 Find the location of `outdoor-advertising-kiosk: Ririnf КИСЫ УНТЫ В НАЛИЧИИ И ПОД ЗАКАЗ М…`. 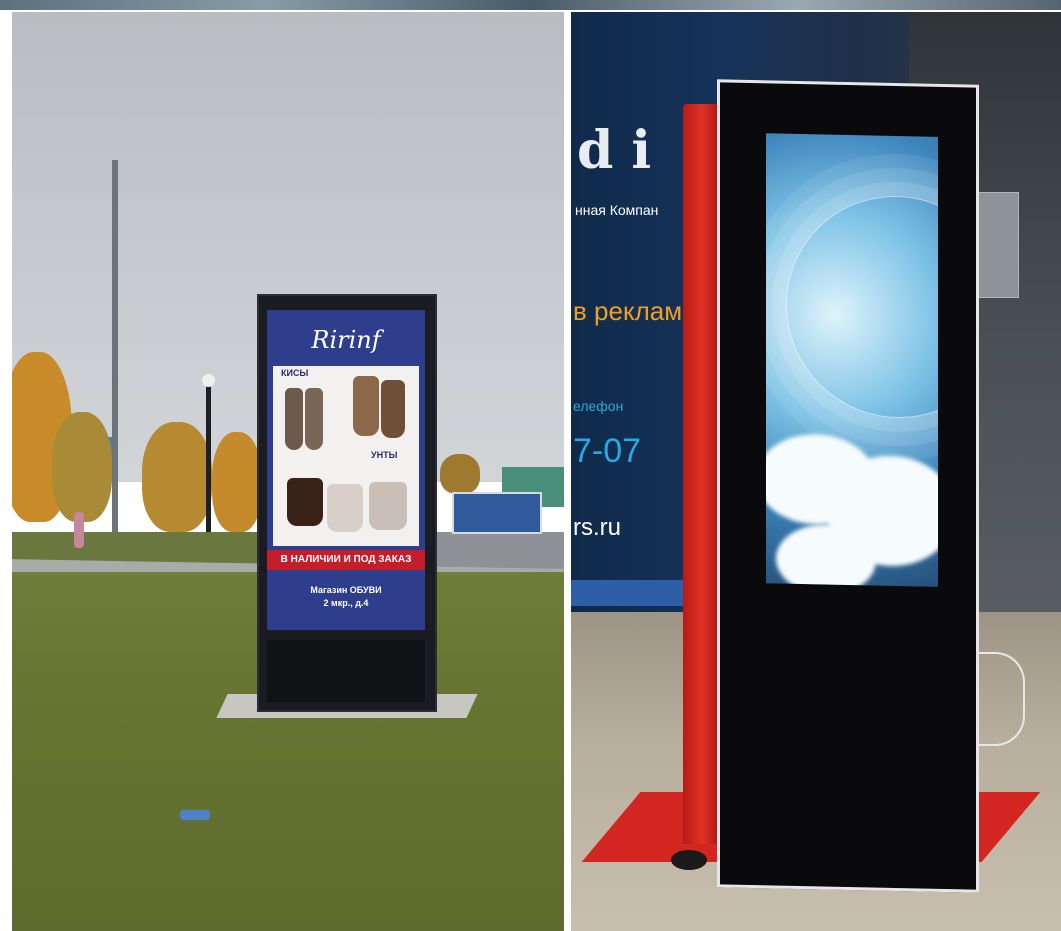

outdoor-advertising-kiosk: Ririnf КИСЫ УНТЫ В НАЛИЧИИ И ПОД ЗАКАЗ М… is located at coordinates (347, 503).